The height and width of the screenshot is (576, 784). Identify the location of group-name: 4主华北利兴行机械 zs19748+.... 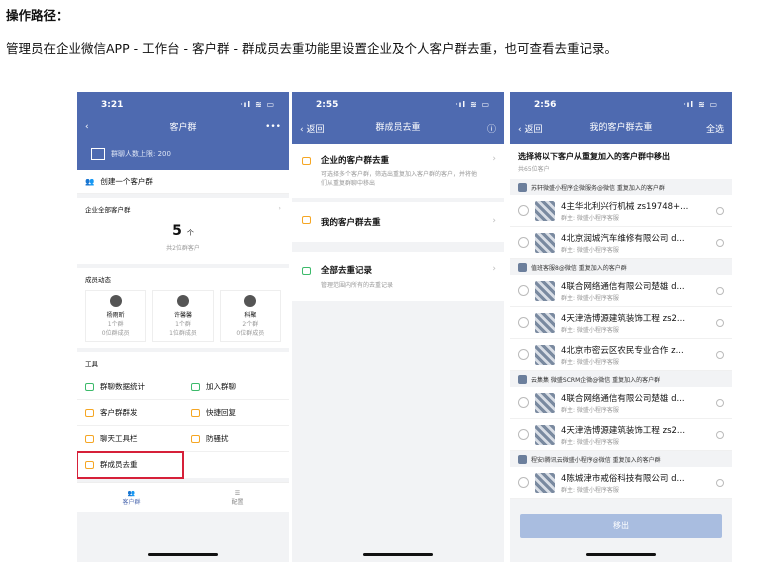
(625, 206).